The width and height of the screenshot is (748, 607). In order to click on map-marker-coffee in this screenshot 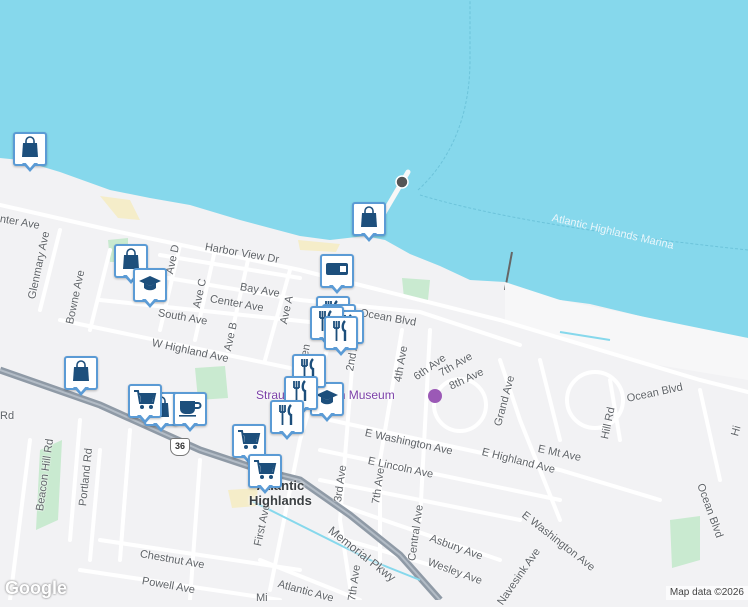, I will do `click(191, 414)`.